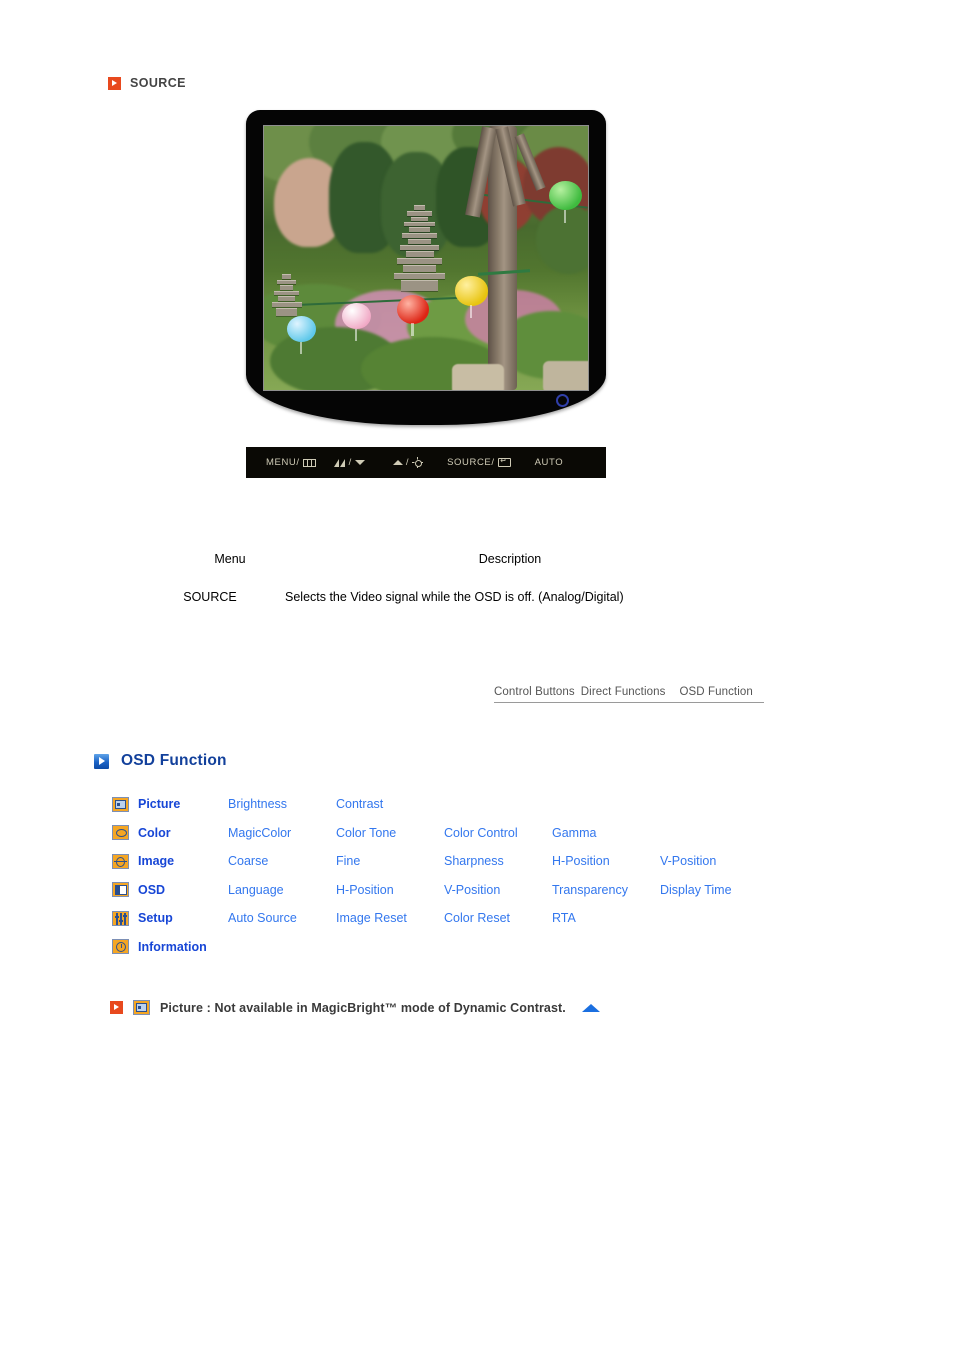 This screenshot has width=954, height=1351. Describe the element at coordinates (282, 918) in the screenshot. I see `osd-menu-item: Auto Source` at that location.